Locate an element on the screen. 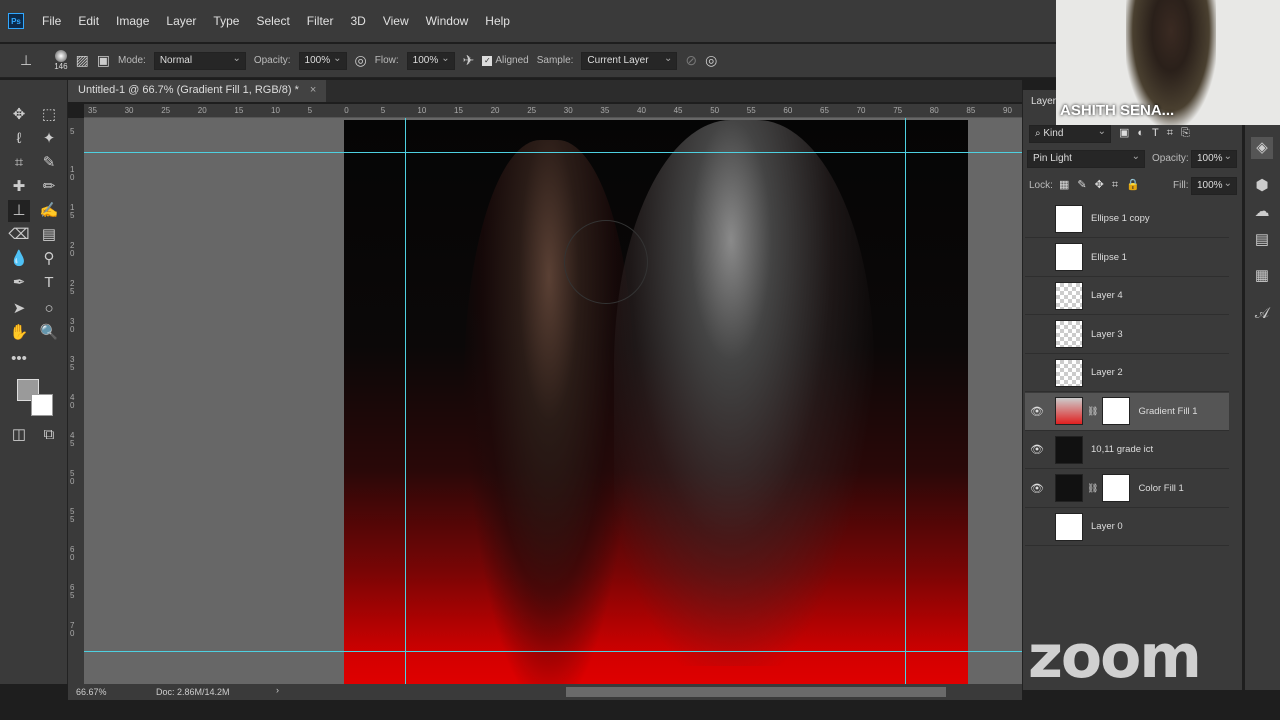 The height and width of the screenshot is (720, 1280). menu-select: Select is located at coordinates (272, 21).